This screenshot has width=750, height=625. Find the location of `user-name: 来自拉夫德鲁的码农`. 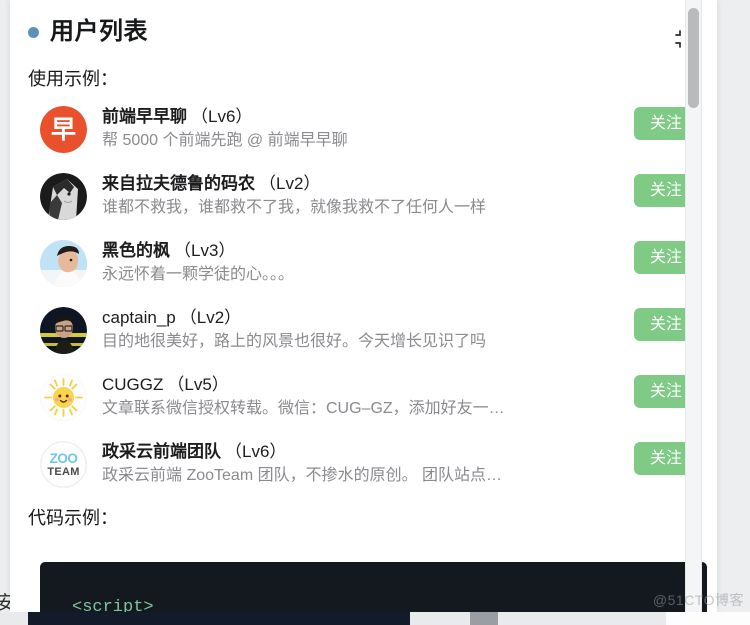

user-name: 来自拉夫德鲁的码农 is located at coordinates (178, 184).